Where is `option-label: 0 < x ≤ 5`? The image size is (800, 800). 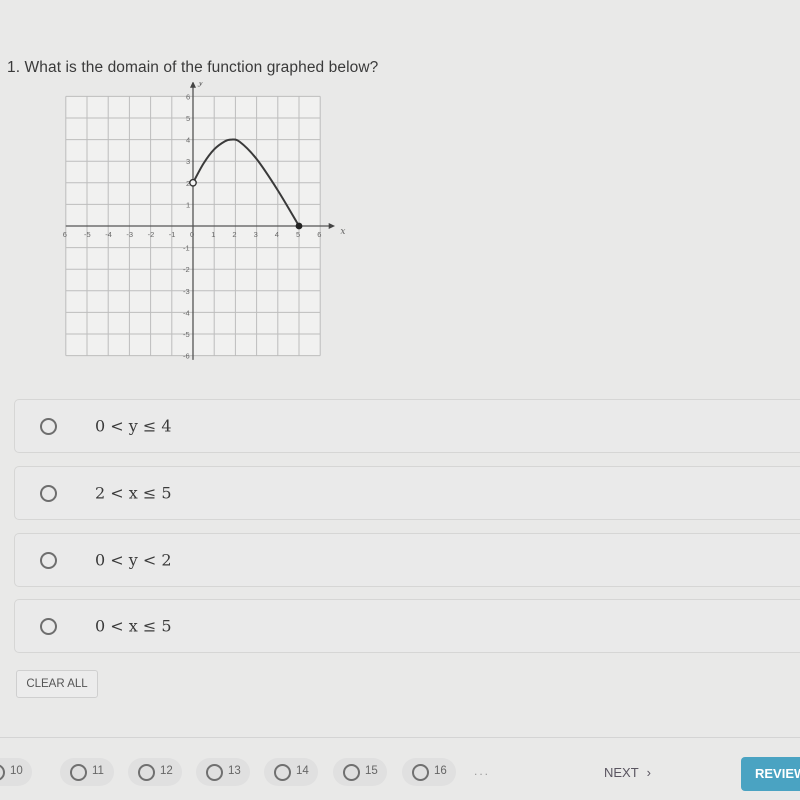 option-label: 0 < x ≤ 5 is located at coordinates (133, 626).